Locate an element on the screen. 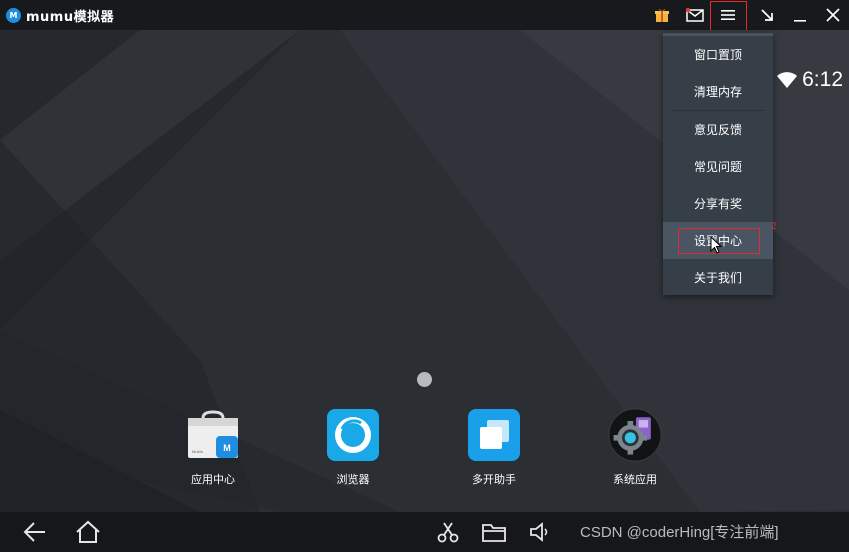 The height and width of the screenshot is (552, 849). app-label: 多开助手 is located at coordinates (494, 479).